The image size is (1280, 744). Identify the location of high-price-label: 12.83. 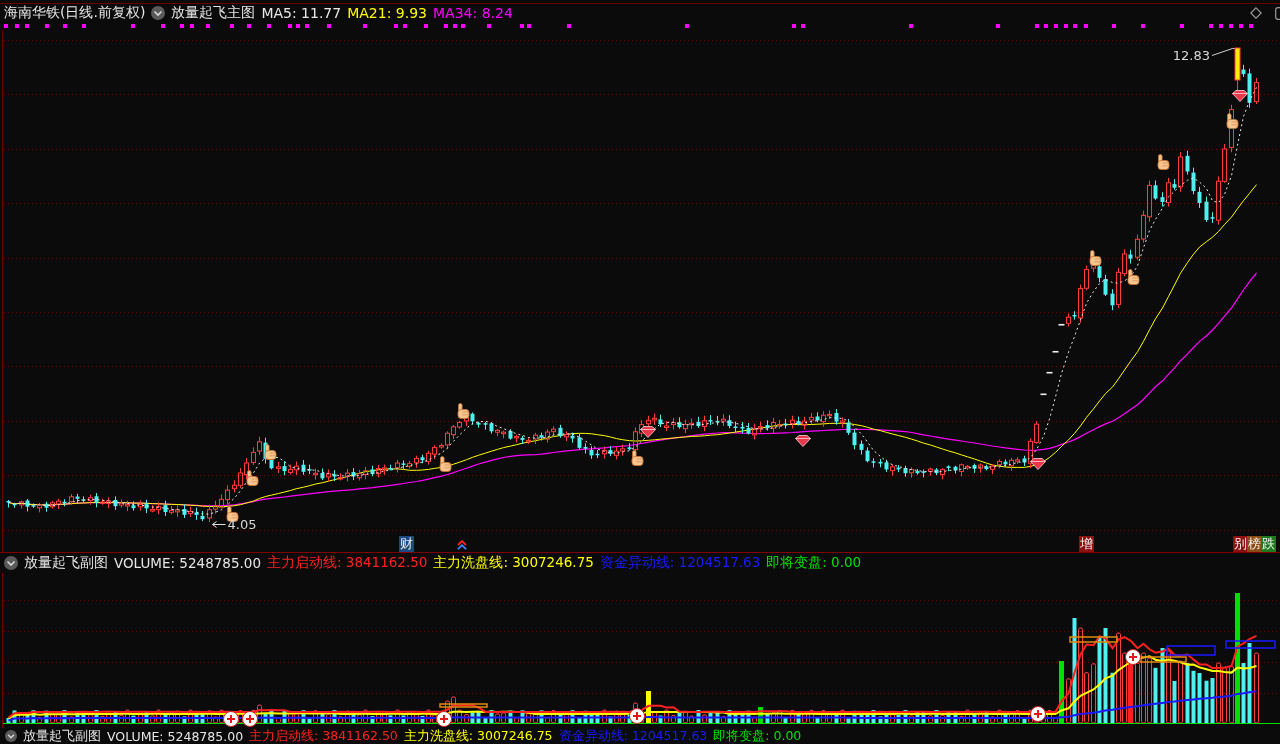
(1191, 55).